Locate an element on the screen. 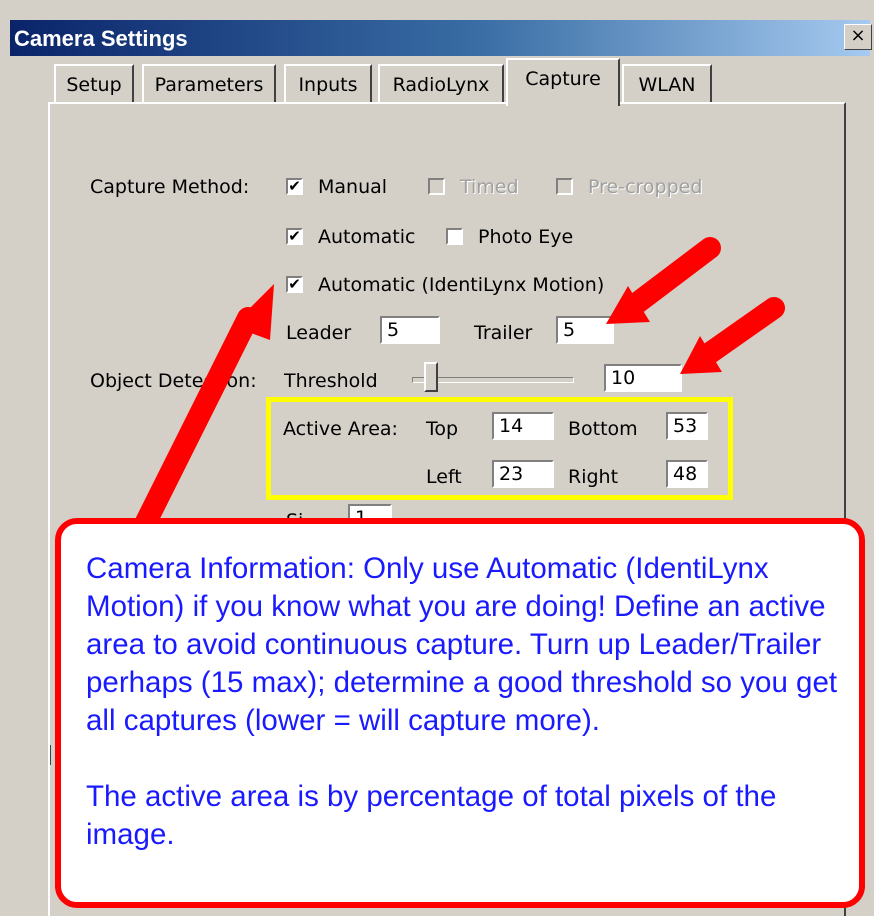 Image resolution: width=874 pixels, height=916 pixels. tab-setup: Setup is located at coordinates (94, 84).